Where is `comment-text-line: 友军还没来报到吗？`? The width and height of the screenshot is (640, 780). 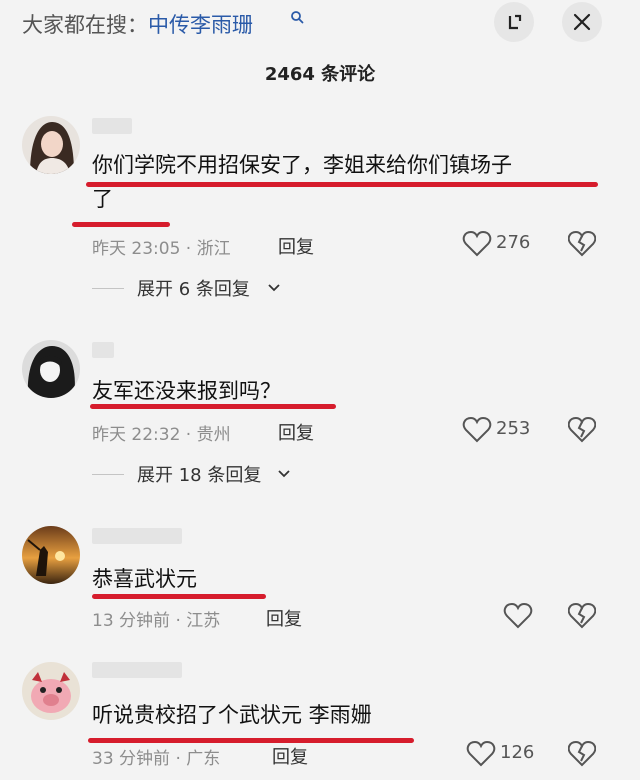 comment-text-line: 友军还没来报到吗？ is located at coordinates (186, 391).